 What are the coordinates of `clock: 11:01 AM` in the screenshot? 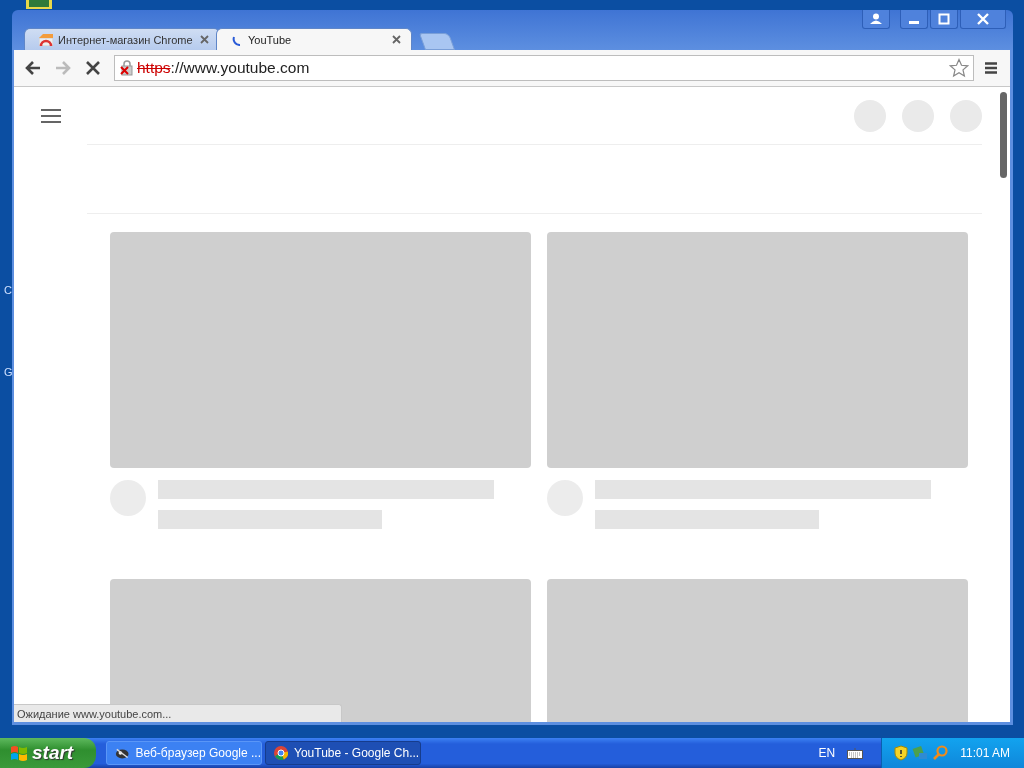 It's located at (985, 753).